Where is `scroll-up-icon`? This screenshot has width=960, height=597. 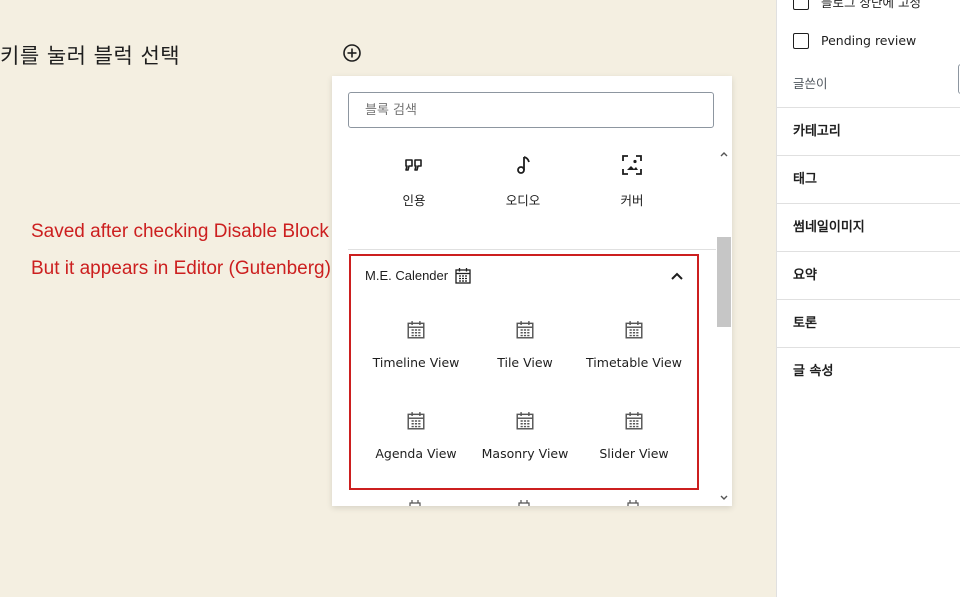
scroll-up-icon is located at coordinates (724, 154).